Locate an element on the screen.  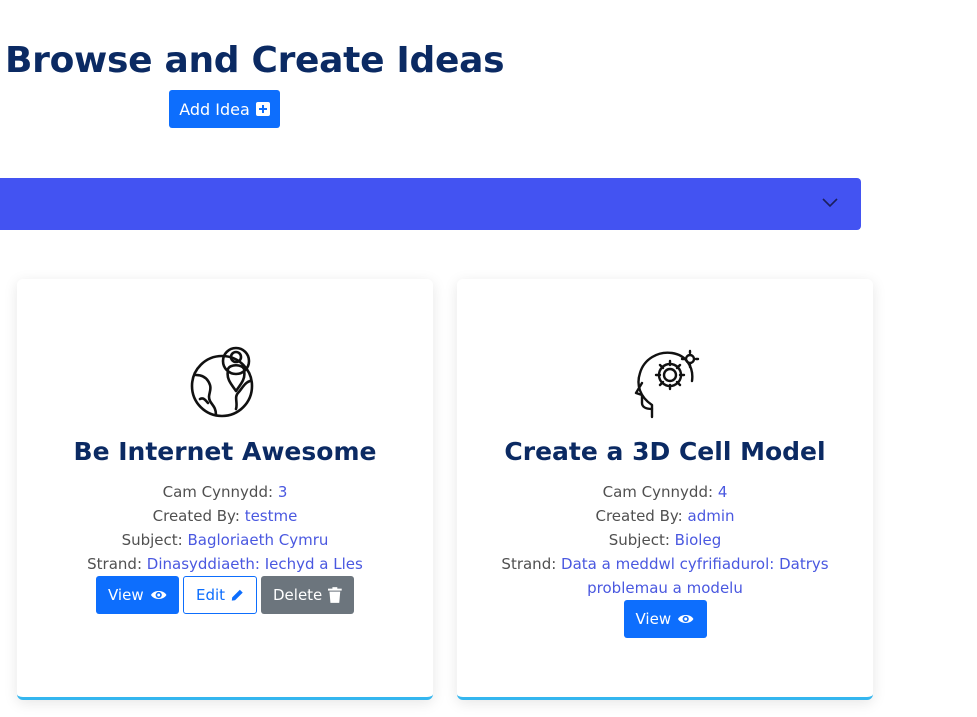
edit-label: Edit is located at coordinates (211, 595).